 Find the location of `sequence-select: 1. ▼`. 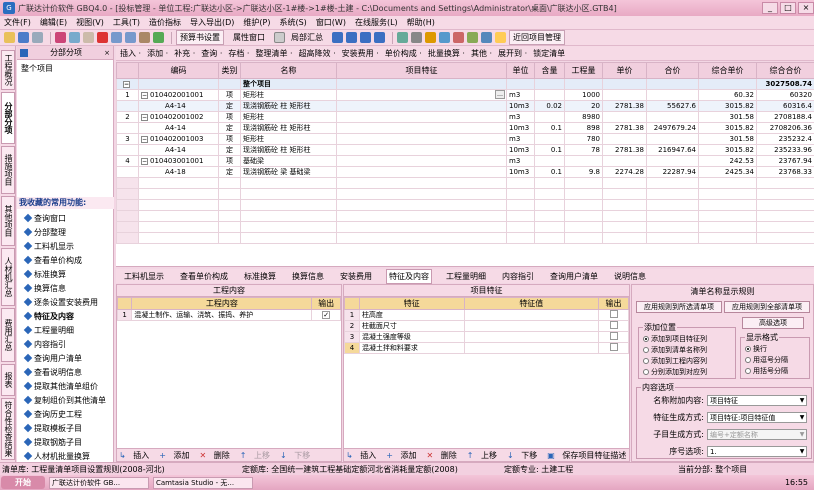

sequence-select: 1. ▼ is located at coordinates (757, 451).